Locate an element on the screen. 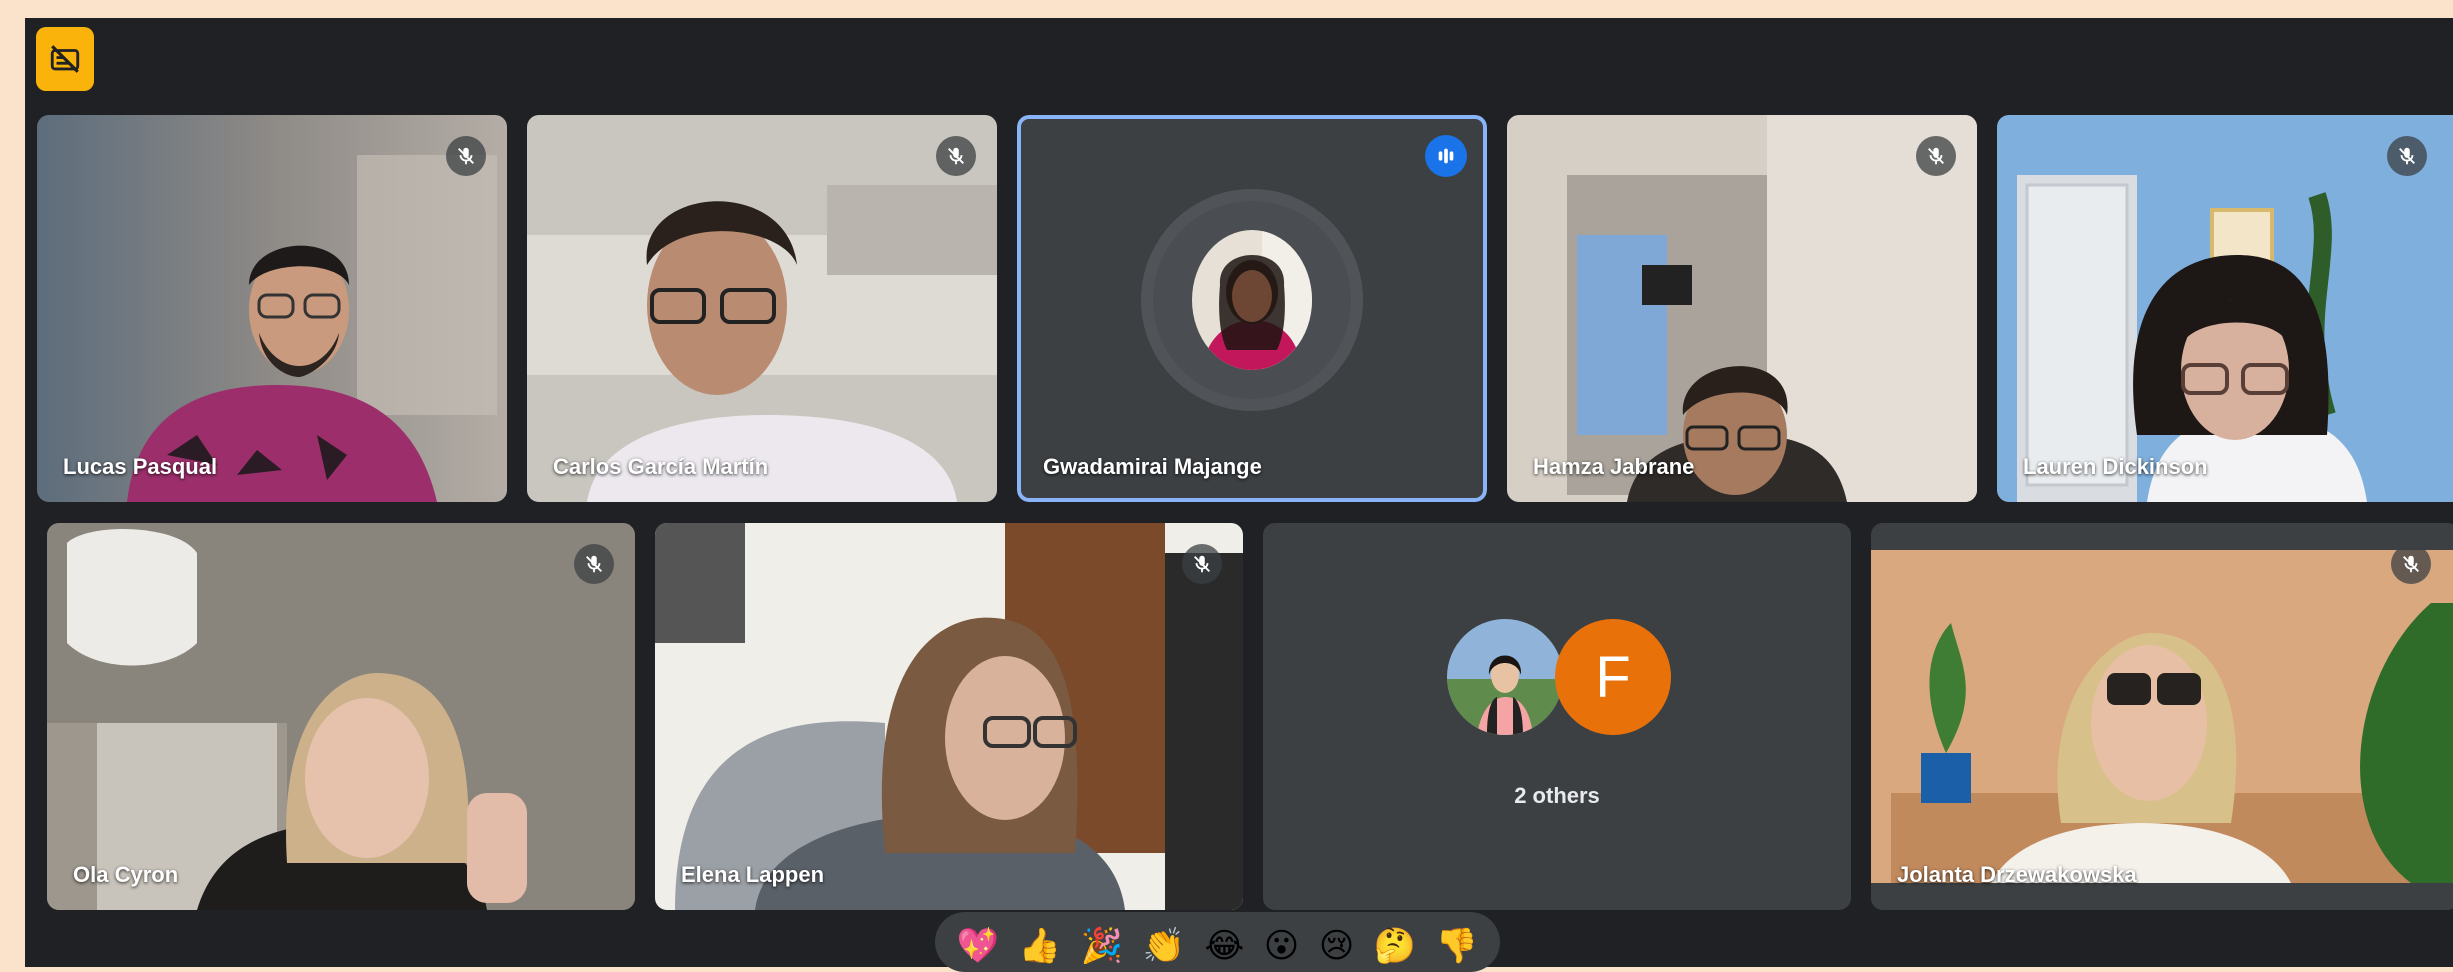  participant-tile-lucas-pasqual: Lucas Pasqual is located at coordinates (272, 308).